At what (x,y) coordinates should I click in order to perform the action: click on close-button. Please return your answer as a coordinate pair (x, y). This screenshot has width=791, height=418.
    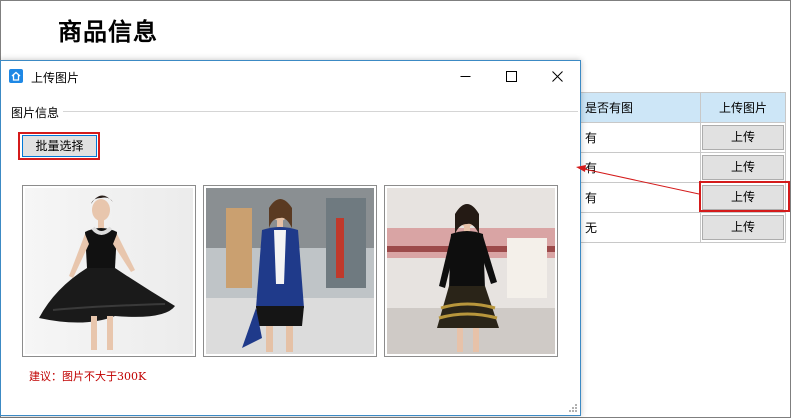
    Looking at the image, I should click on (557, 76).